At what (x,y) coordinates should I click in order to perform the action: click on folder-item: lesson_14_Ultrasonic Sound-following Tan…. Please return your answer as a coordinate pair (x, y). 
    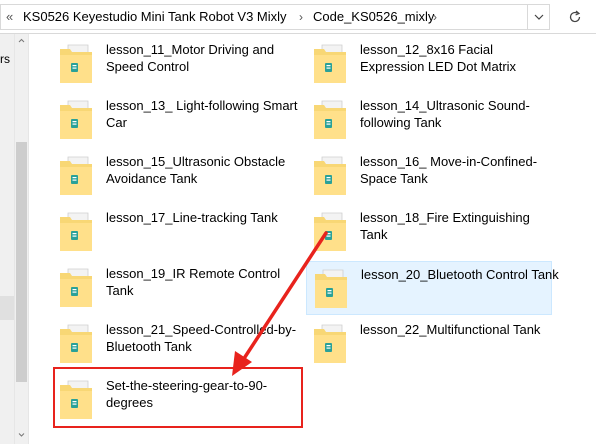
    Looking at the image, I should click on (429, 120).